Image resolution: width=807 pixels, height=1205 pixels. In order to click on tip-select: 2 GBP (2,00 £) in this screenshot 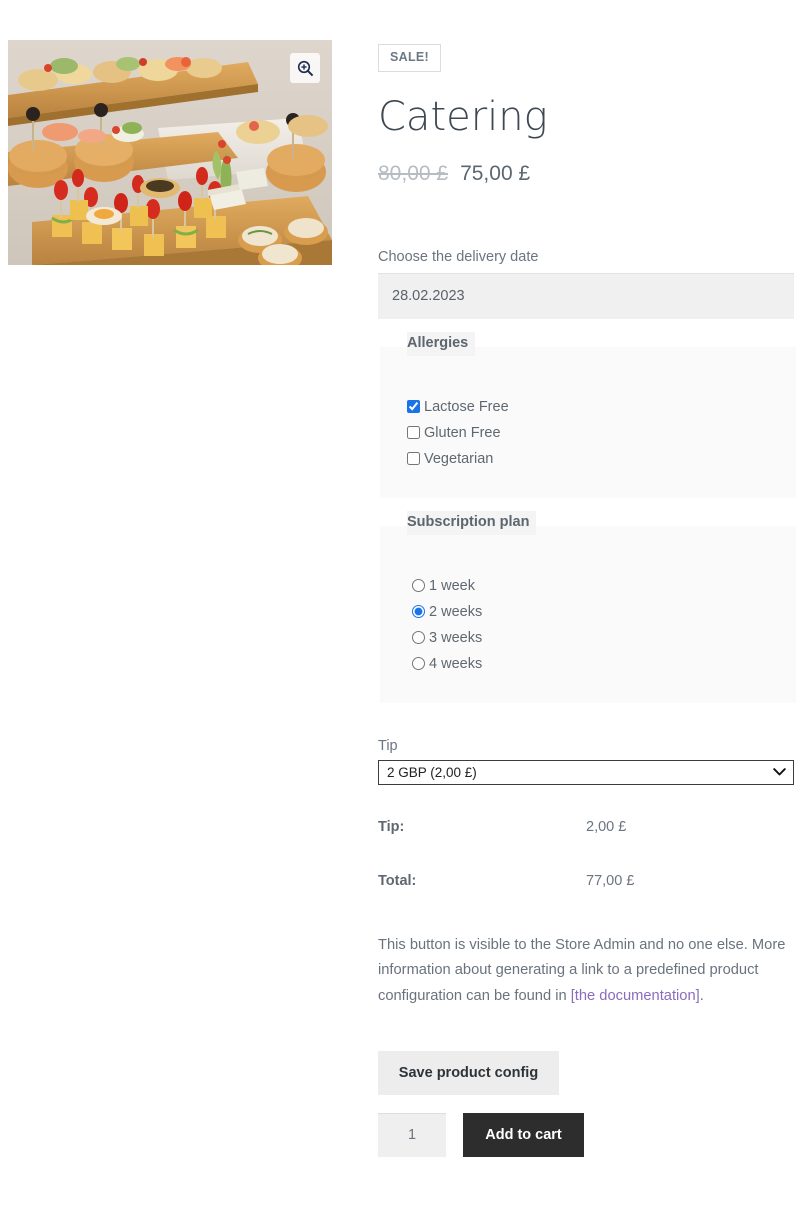, I will do `click(586, 772)`.